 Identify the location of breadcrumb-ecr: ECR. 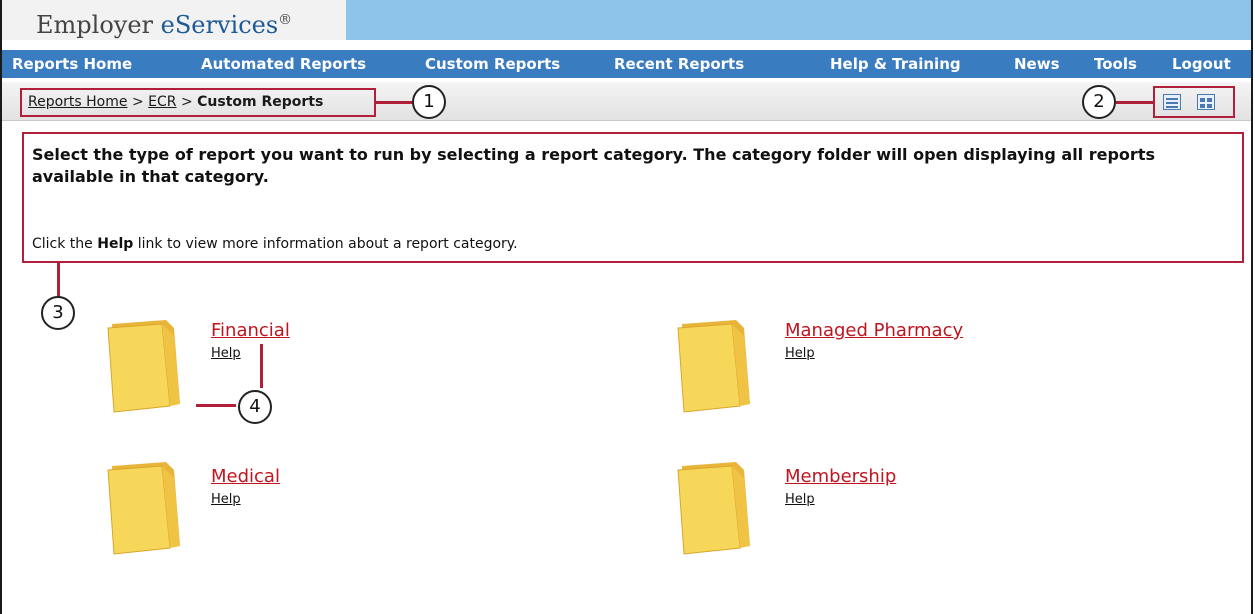
(162, 102).